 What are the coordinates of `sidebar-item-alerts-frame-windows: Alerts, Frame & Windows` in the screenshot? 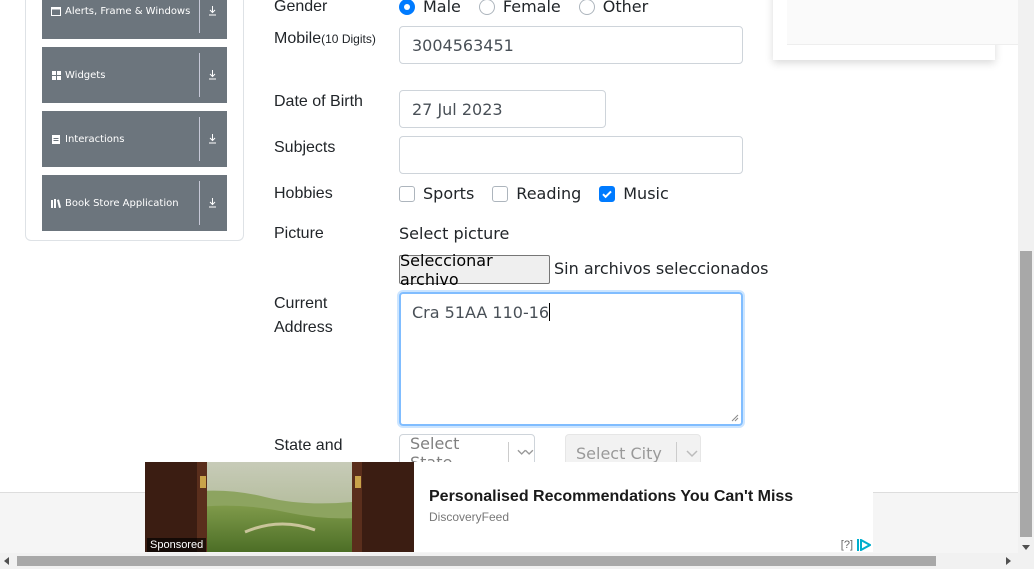 It's located at (134, 19).